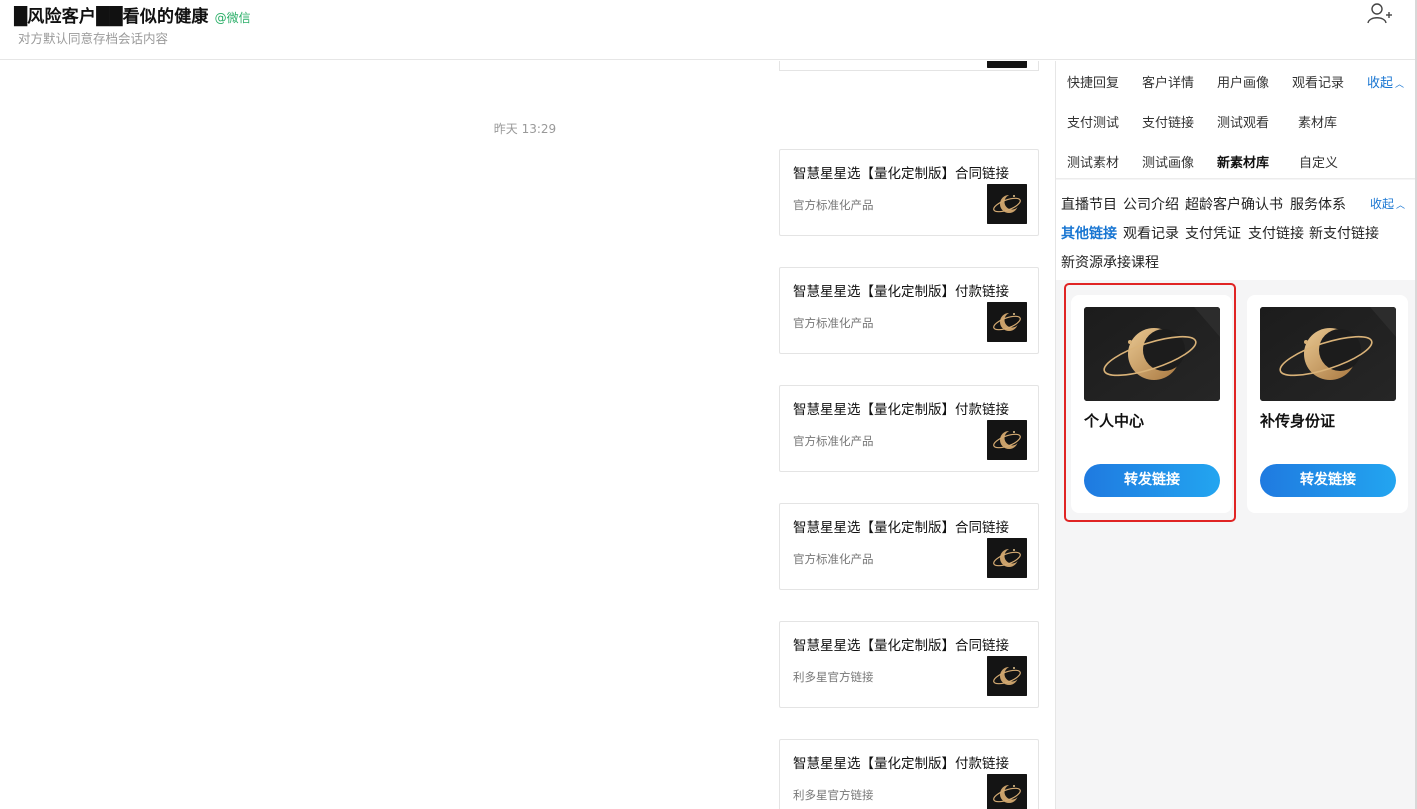 This screenshot has width=1417, height=809. Describe the element at coordinates (1168, 81) in the screenshot. I see `tab-customer-detail: 客户详情` at that location.